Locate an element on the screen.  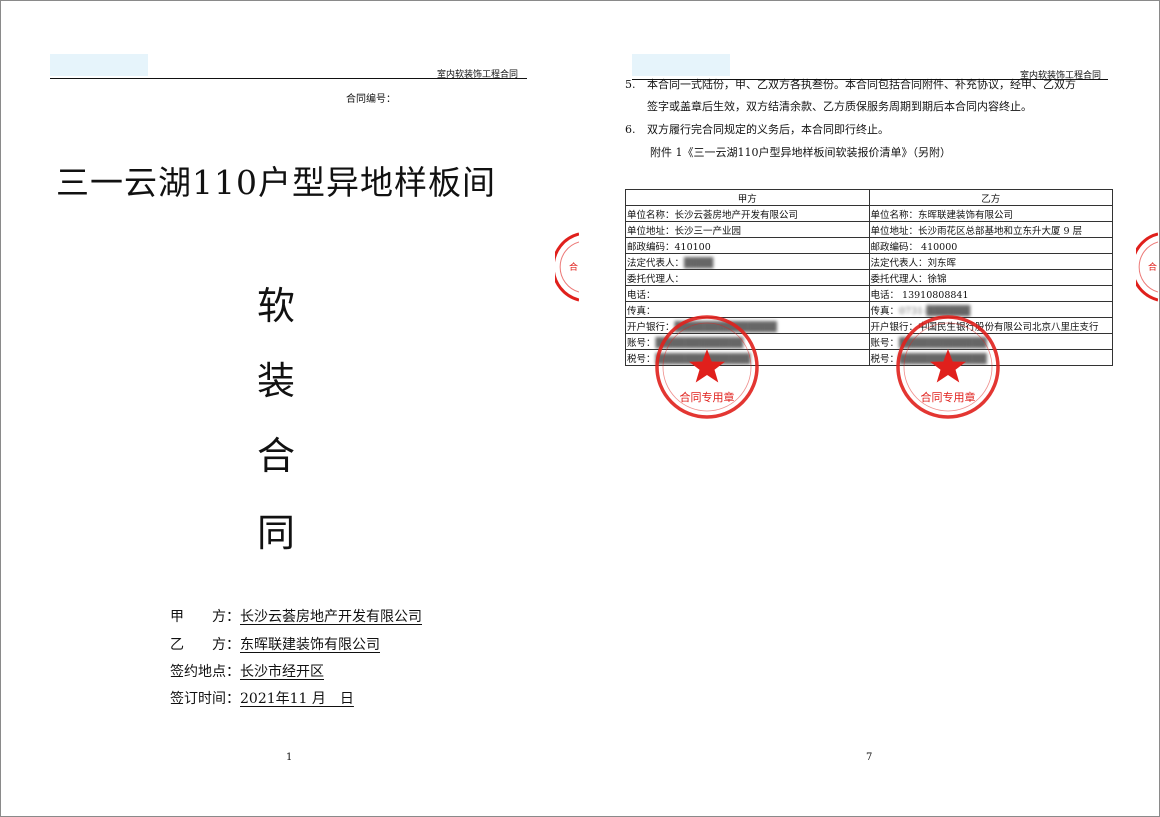
table-cell: 委托代理人： is located at coordinates (747, 277).